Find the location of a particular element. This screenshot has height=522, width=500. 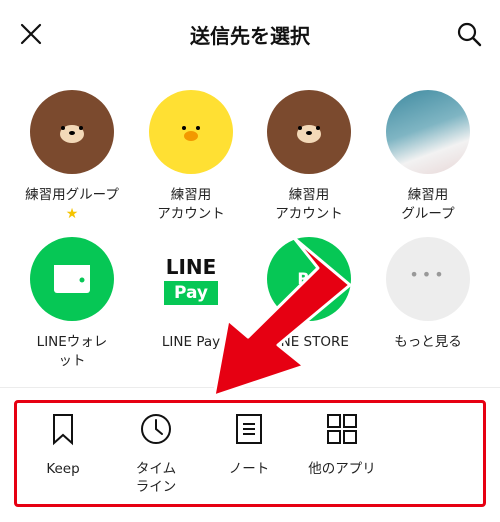

wallet-icon is located at coordinates (72, 279).